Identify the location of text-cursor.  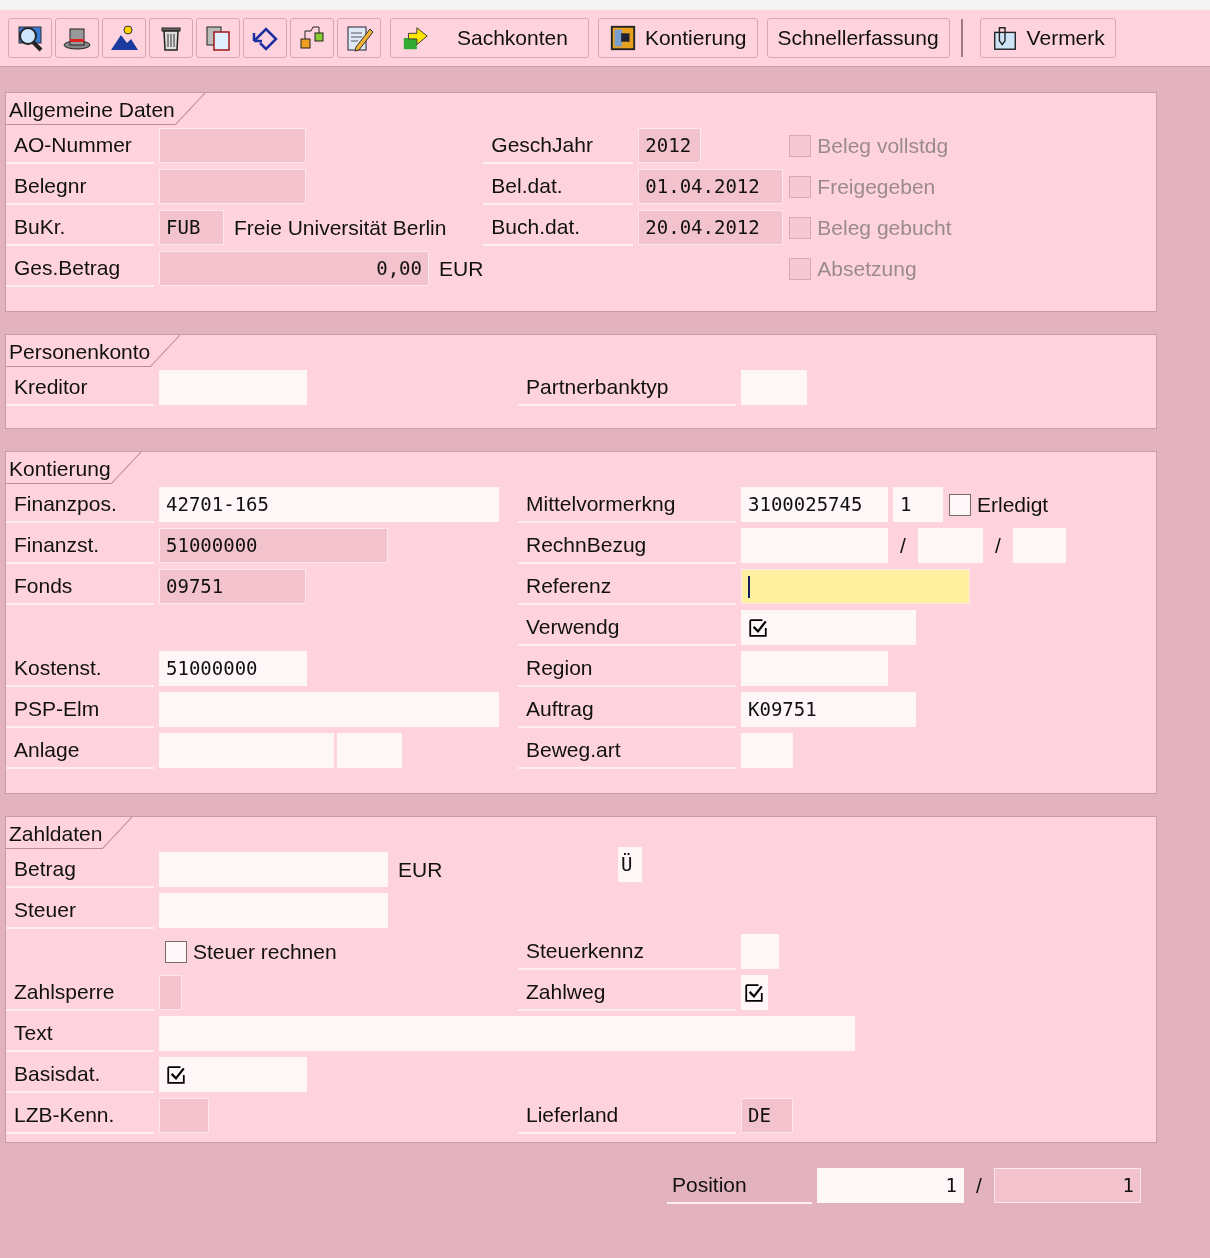
(749, 586).